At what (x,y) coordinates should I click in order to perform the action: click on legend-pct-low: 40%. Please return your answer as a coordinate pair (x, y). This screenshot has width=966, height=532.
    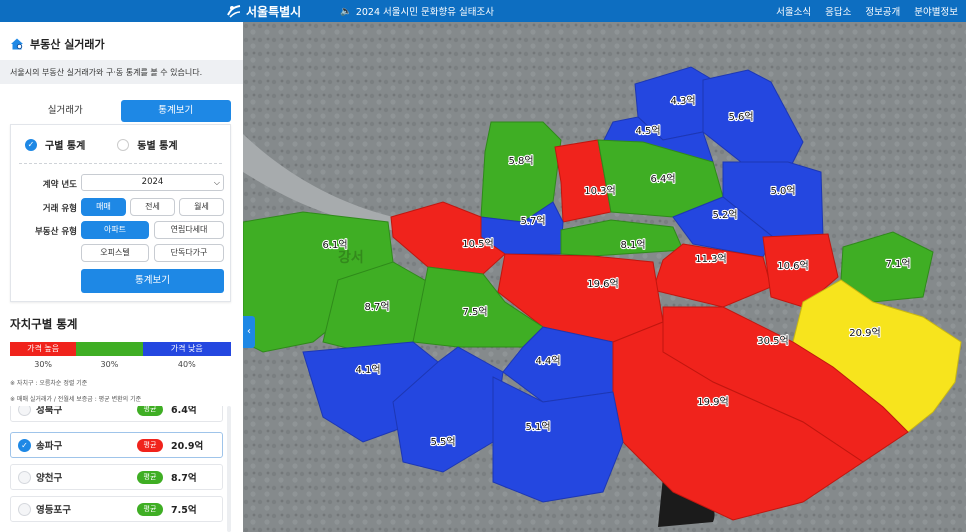
    Looking at the image, I should click on (186, 364).